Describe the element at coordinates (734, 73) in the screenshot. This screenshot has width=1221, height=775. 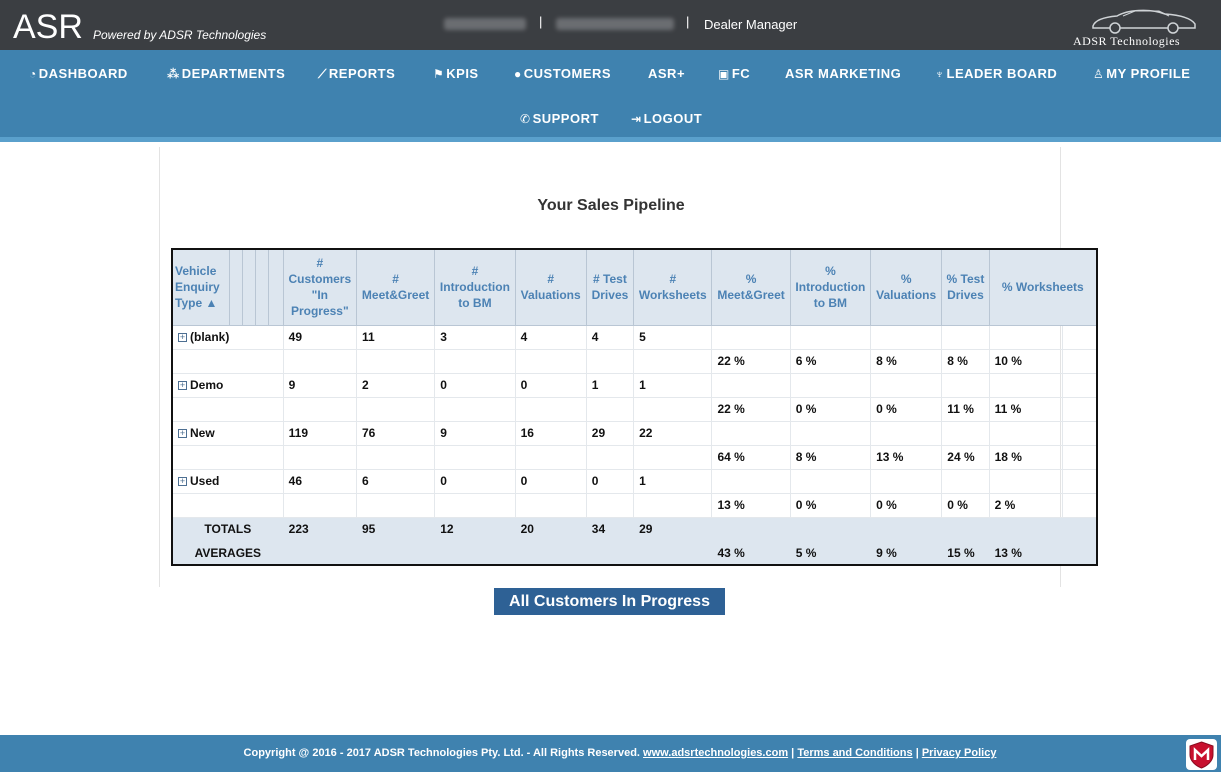
I see `nav-fc: ▣ FC` at that location.